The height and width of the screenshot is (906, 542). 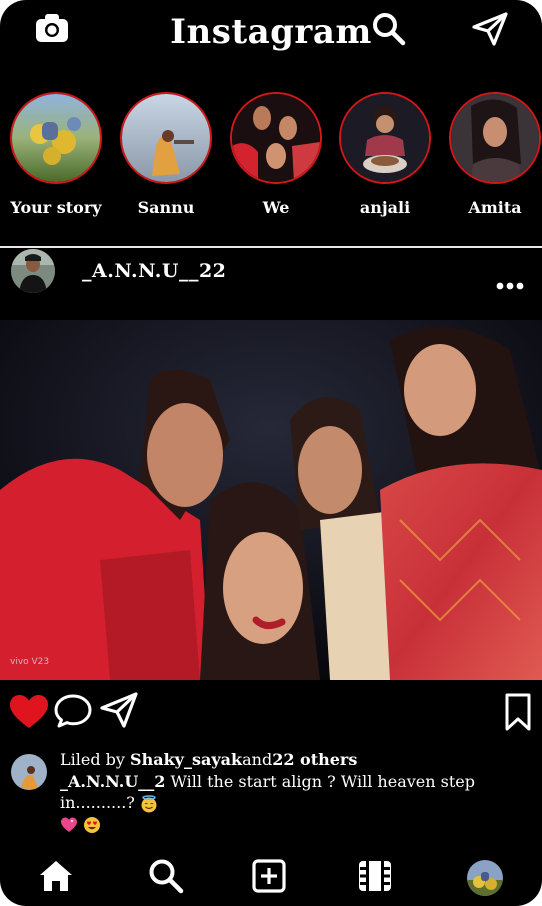 I want to click on story-label: anjali, so click(x=385, y=207).